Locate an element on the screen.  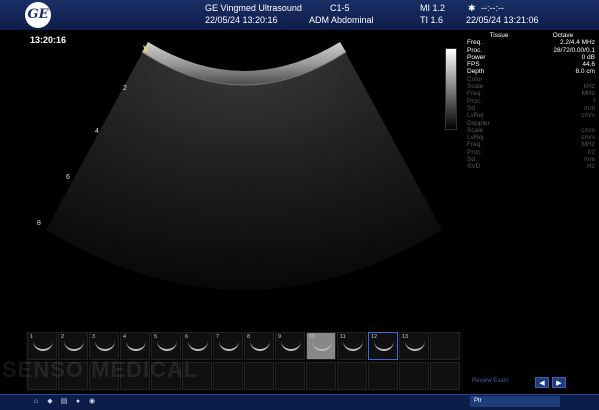
depth-mark-4: 4 is located at coordinates (97, 131).